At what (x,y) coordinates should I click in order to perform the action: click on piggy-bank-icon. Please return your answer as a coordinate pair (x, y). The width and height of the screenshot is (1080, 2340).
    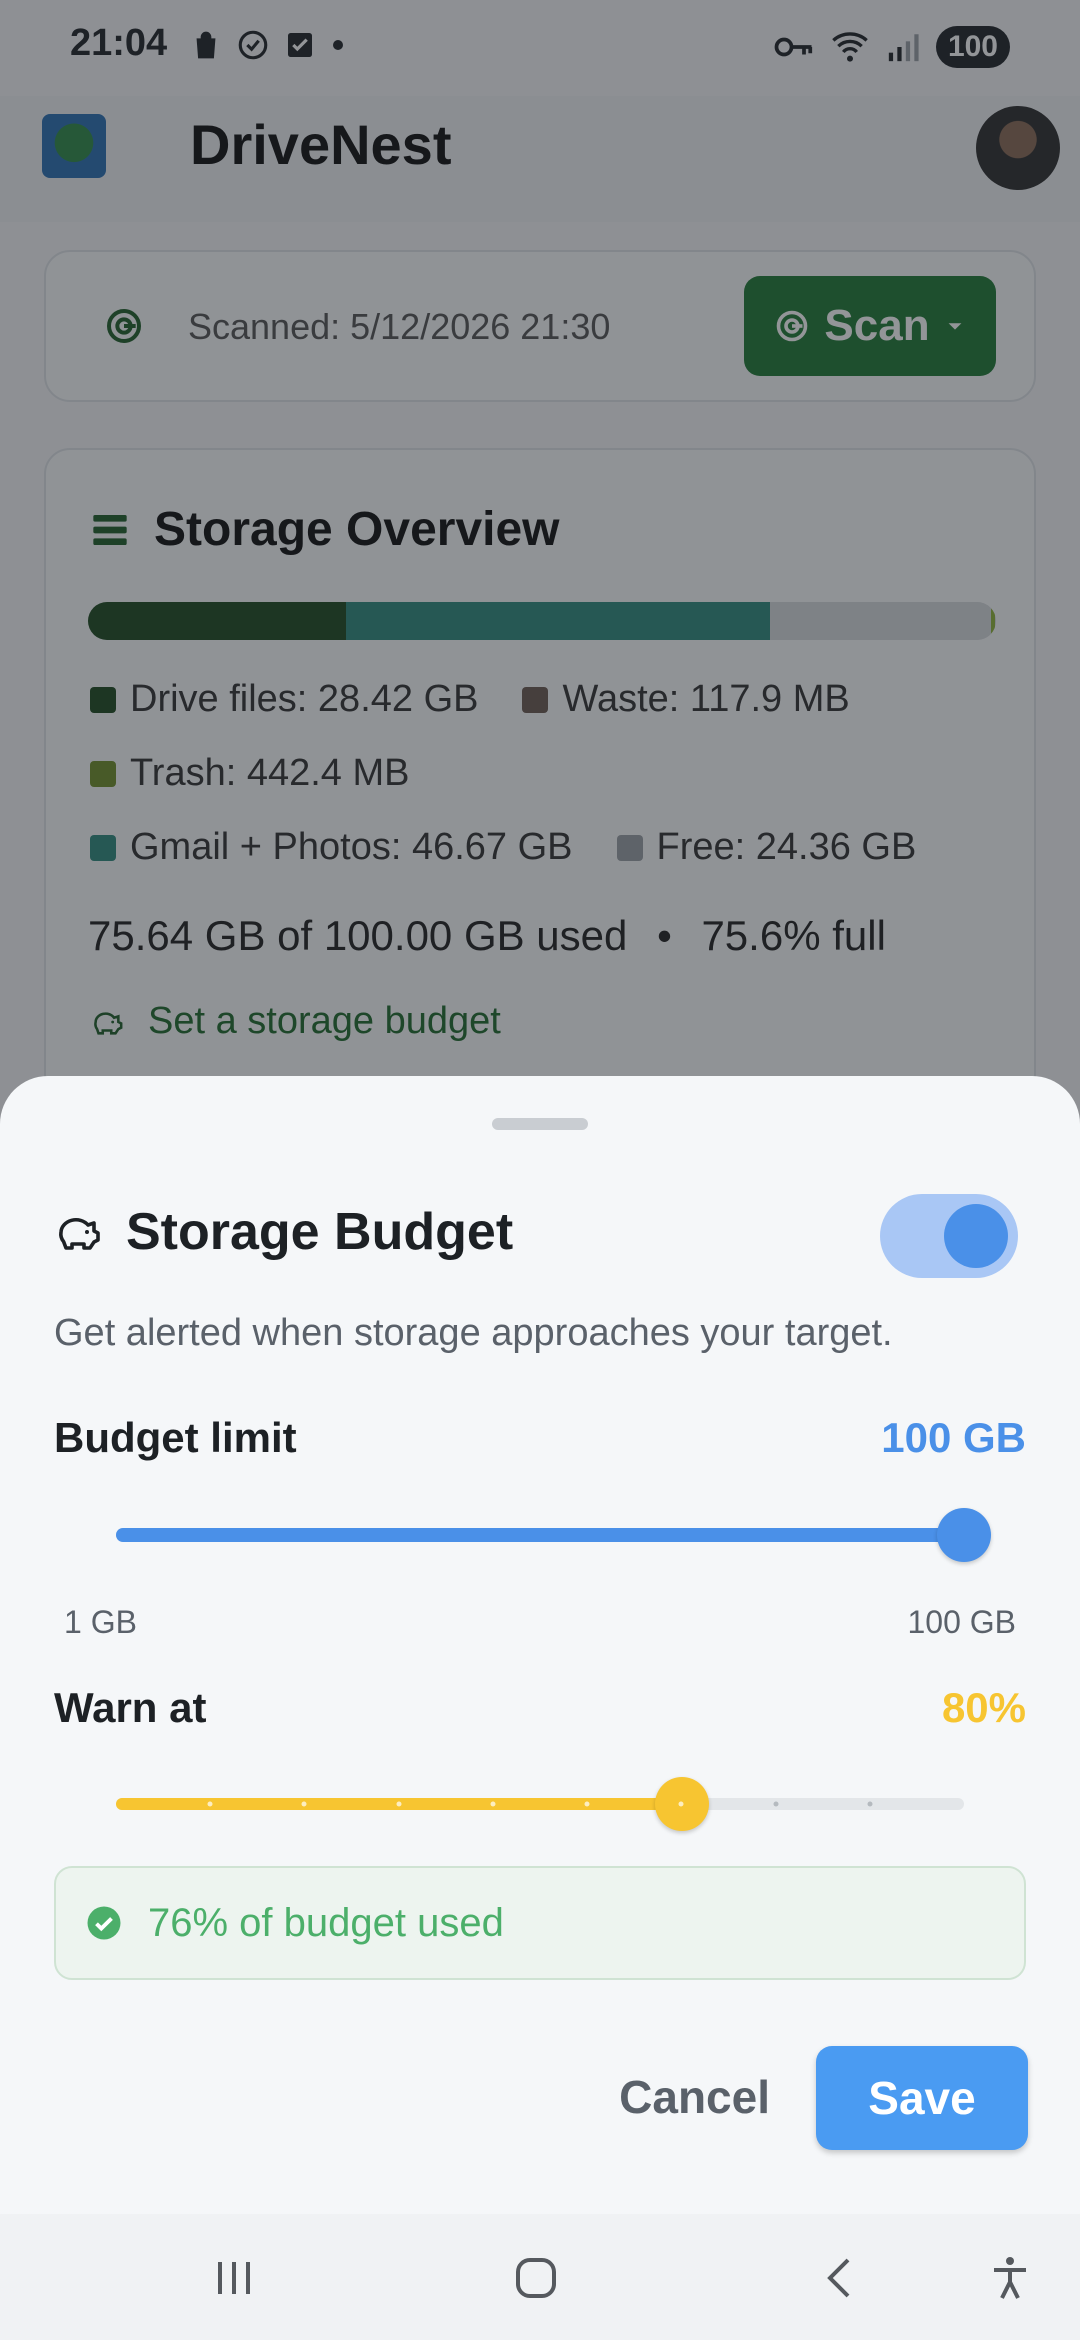
    Looking at the image, I should click on (79, 1234).